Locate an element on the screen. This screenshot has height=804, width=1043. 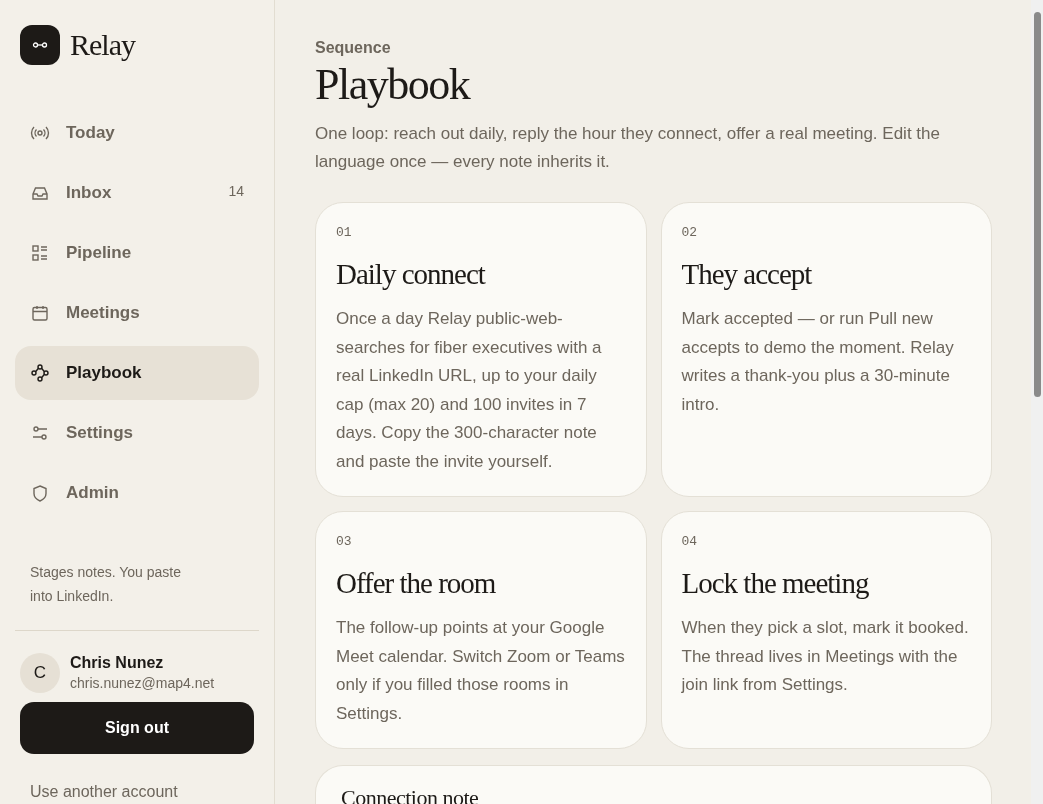
logo-icon is located at coordinates (40, 45).